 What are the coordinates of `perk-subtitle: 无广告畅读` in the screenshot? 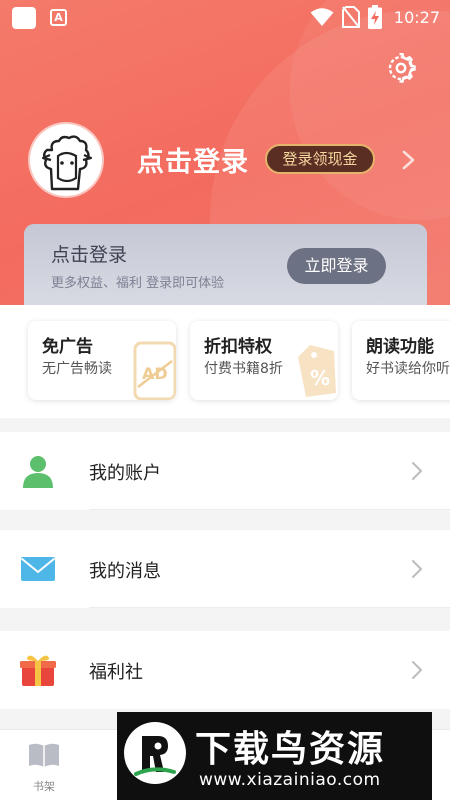 It's located at (77, 369).